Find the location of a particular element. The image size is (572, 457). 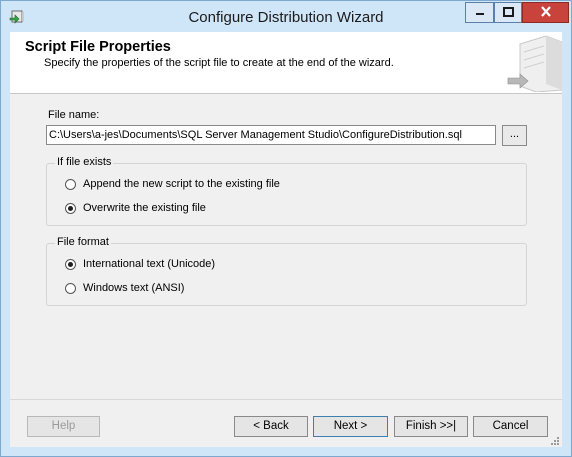

page-title: Script File Properties is located at coordinates (98, 47).